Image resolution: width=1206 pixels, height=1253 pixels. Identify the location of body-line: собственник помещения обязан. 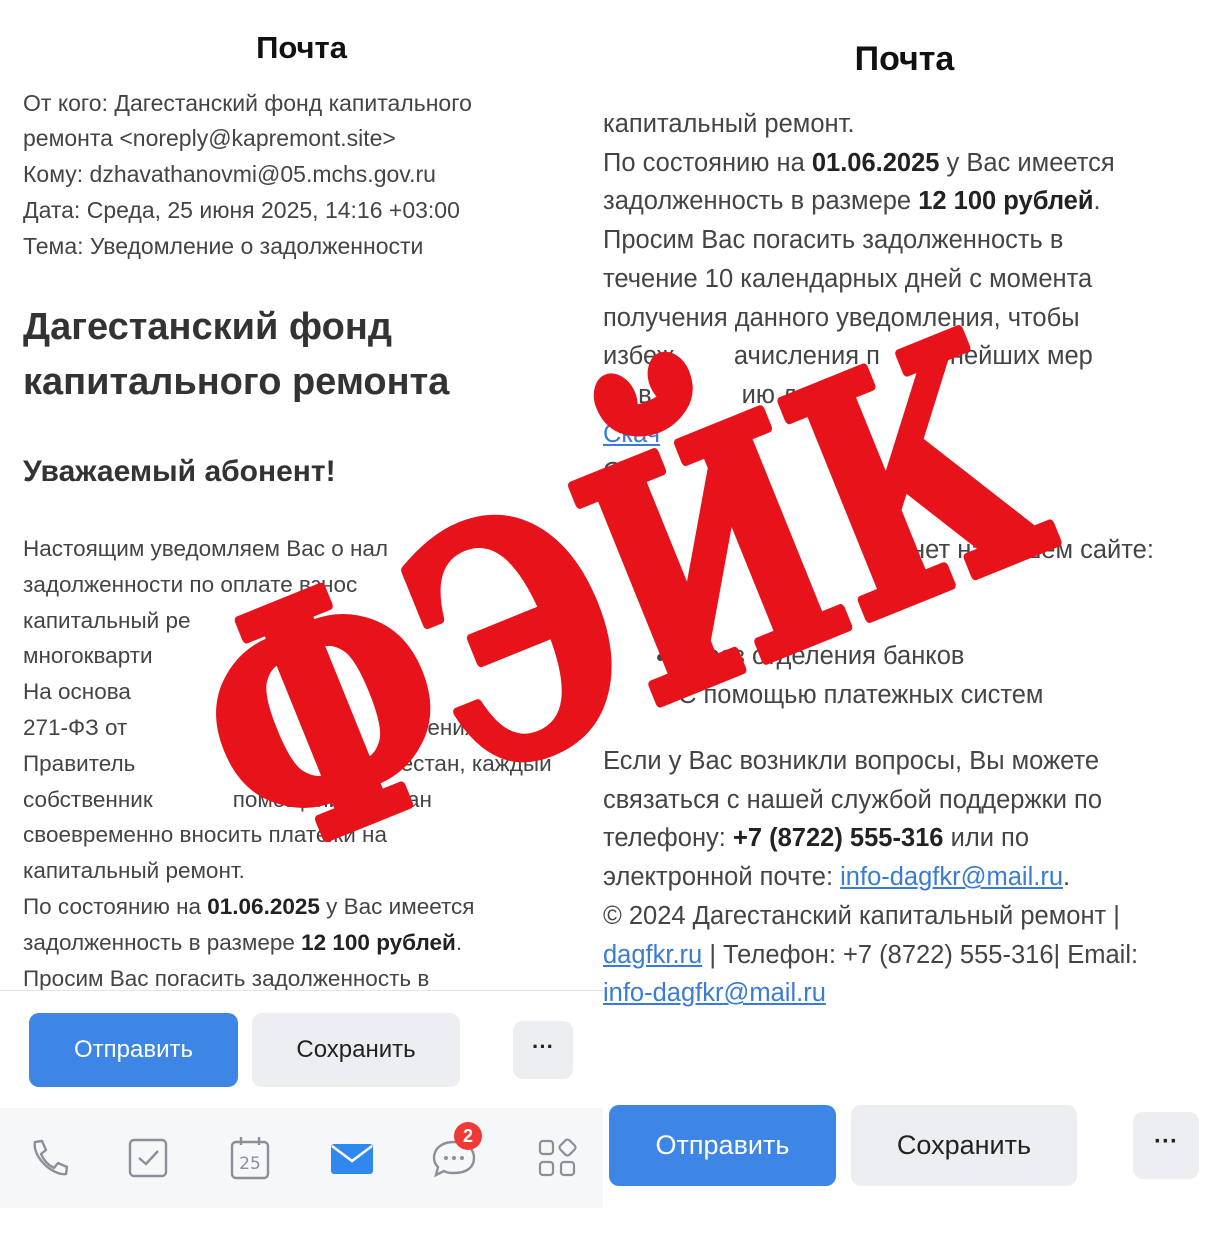
(227, 799).